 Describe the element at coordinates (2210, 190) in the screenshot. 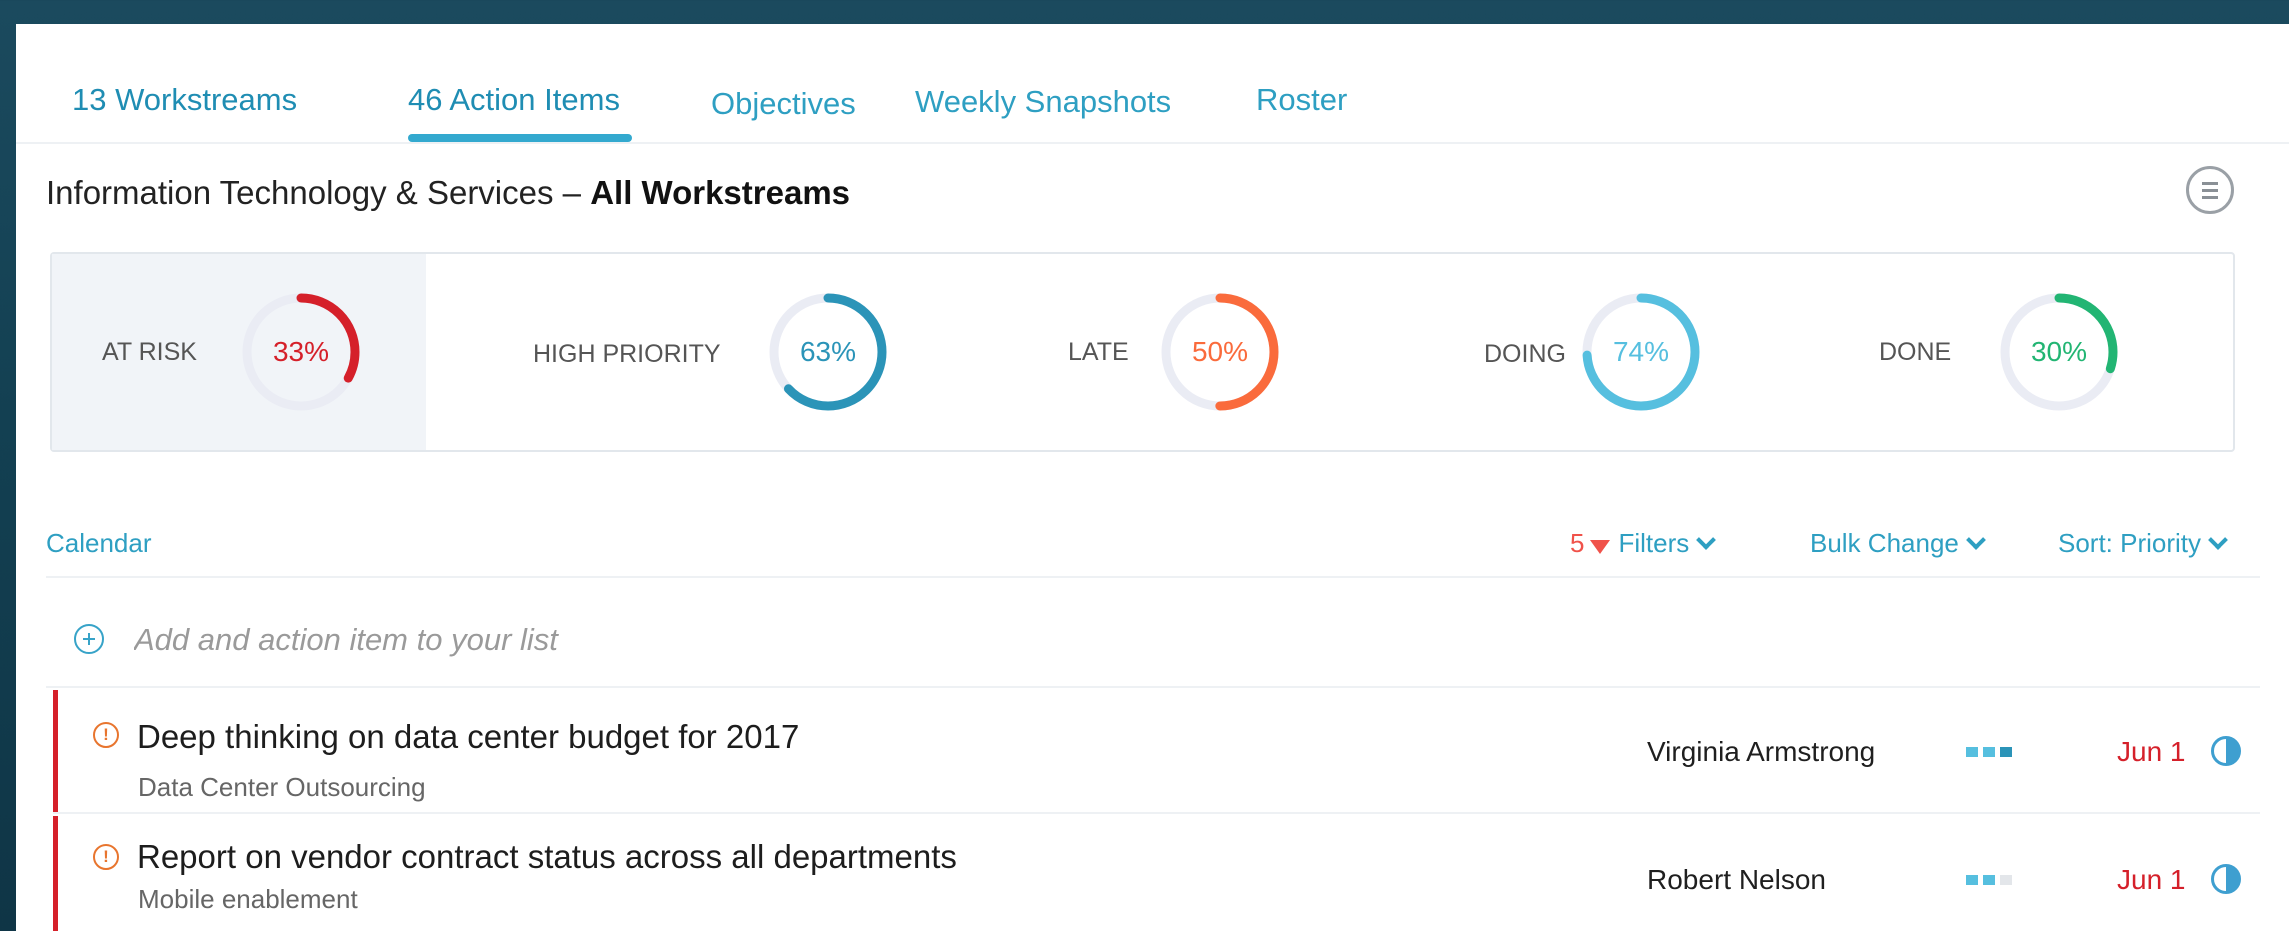

I see `list-menu-icon` at that location.